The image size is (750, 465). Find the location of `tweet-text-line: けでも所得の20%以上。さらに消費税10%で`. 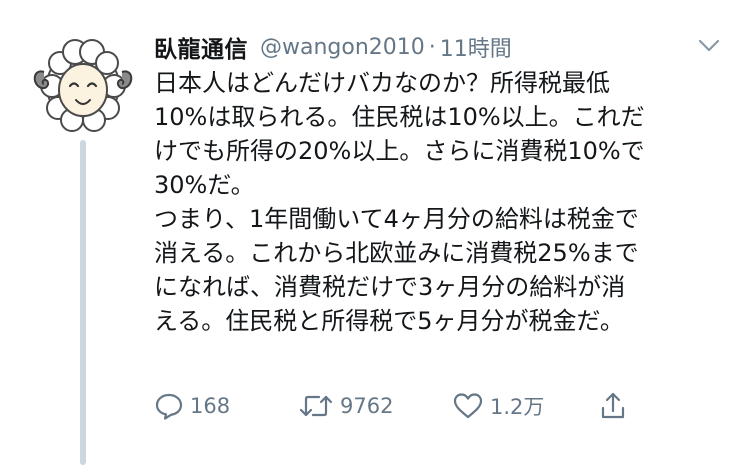

tweet-text-line: けでも所得の20%以上。さらに消費税10%で is located at coordinates (399, 151).